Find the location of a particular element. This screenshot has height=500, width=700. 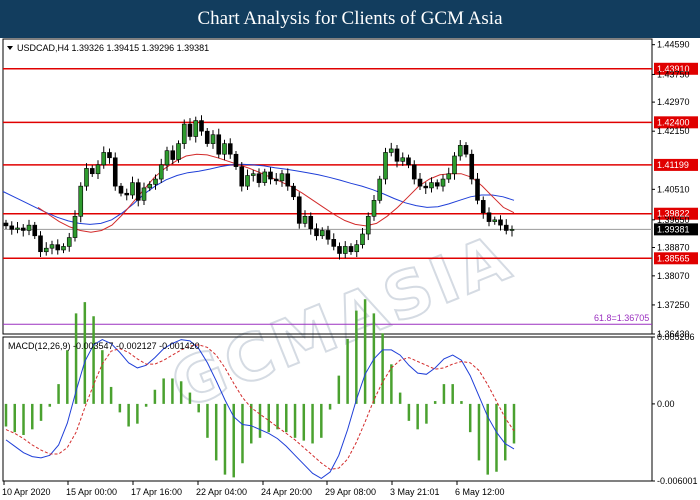

price-tick-label: 1.43750 is located at coordinates (673, 74).